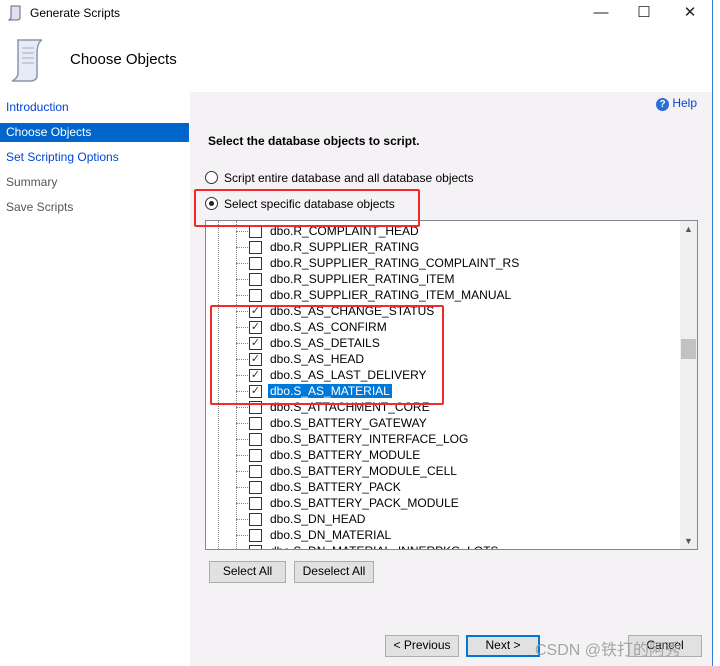 The width and height of the screenshot is (720, 666). Describe the element at coordinates (395, 263) in the screenshot. I see `object-name: dbo.R_SUPPLIER_RATING_COMPLAINT_RS` at that location.